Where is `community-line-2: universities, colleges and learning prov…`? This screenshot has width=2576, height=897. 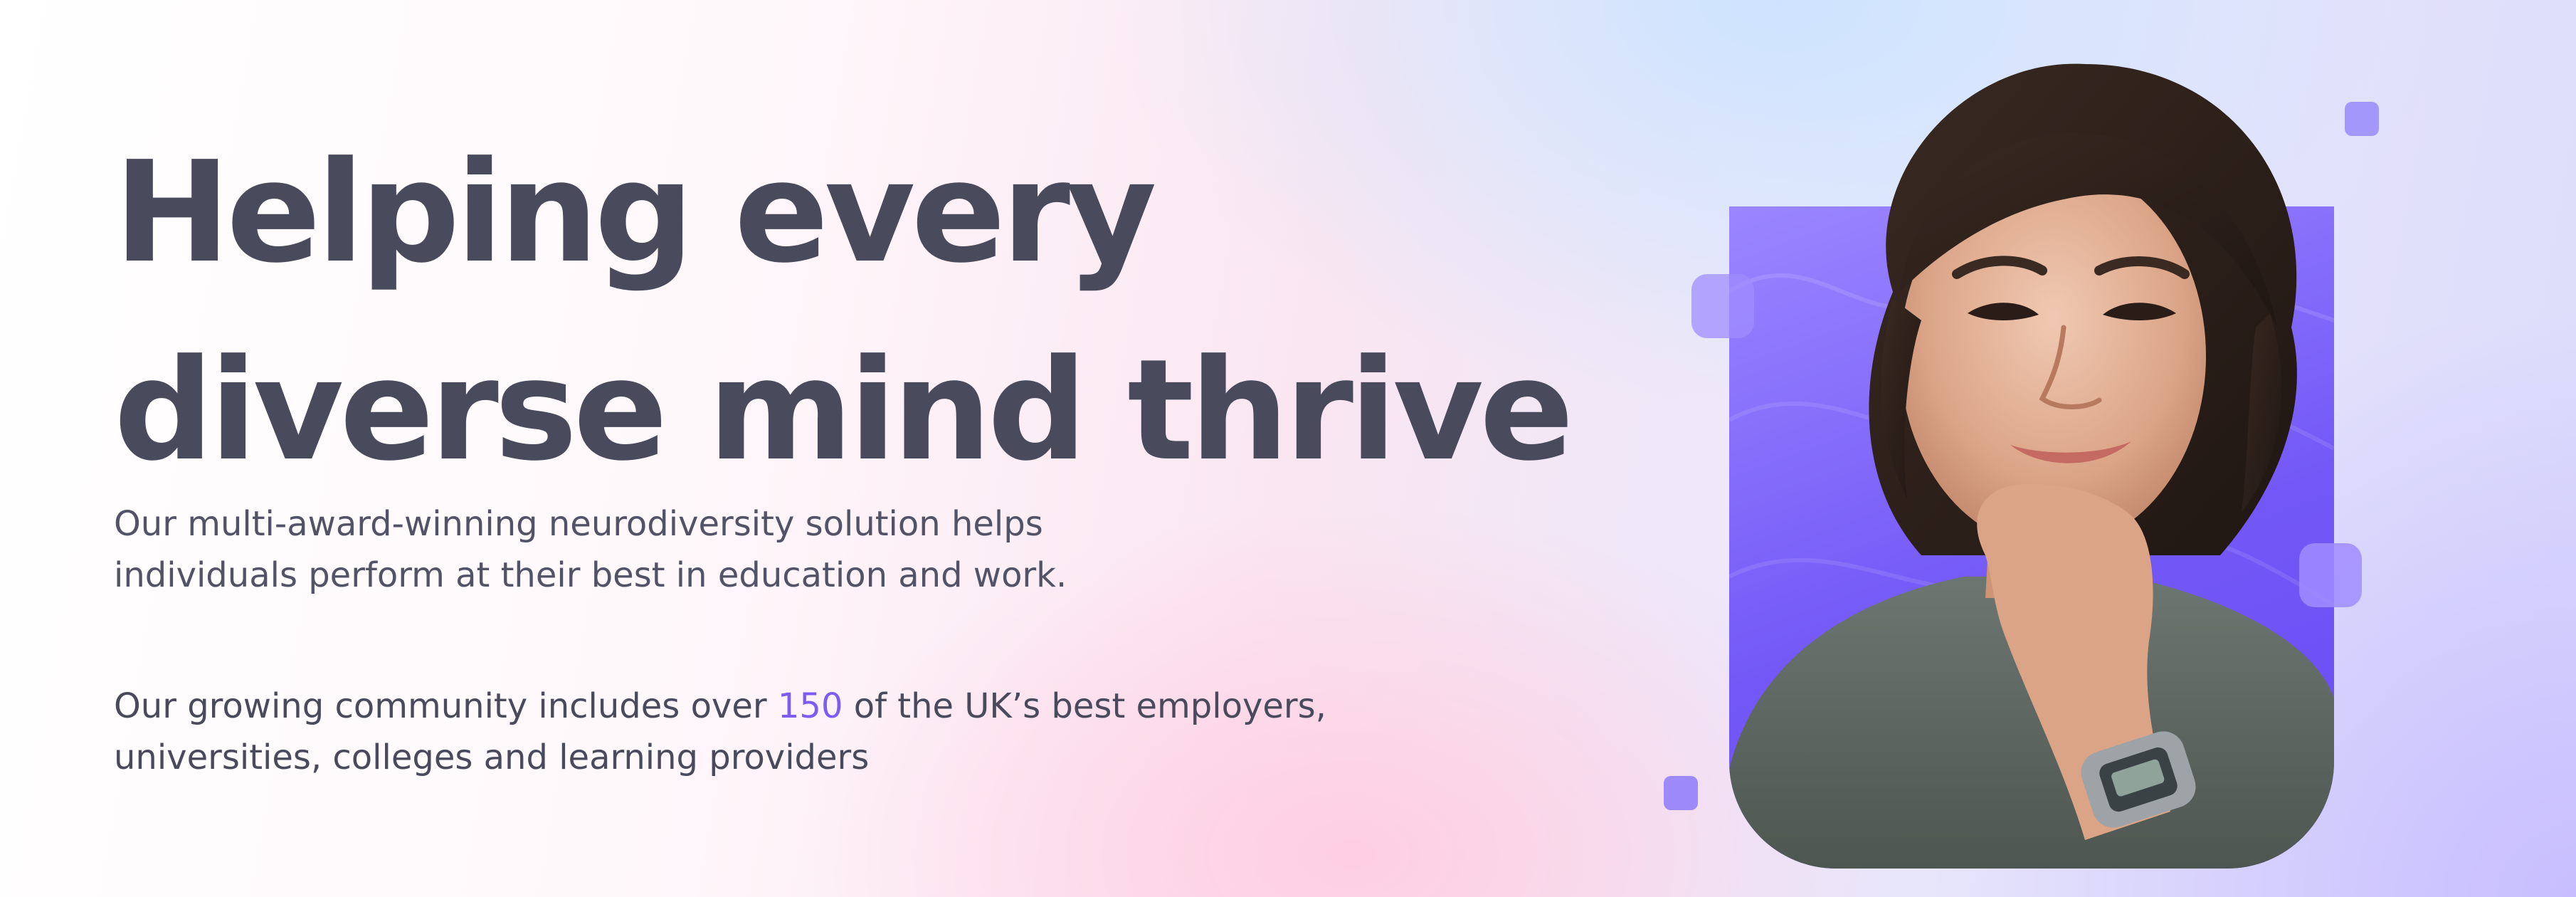
community-line-2: universities, colleges and learning prov… is located at coordinates (492, 757).